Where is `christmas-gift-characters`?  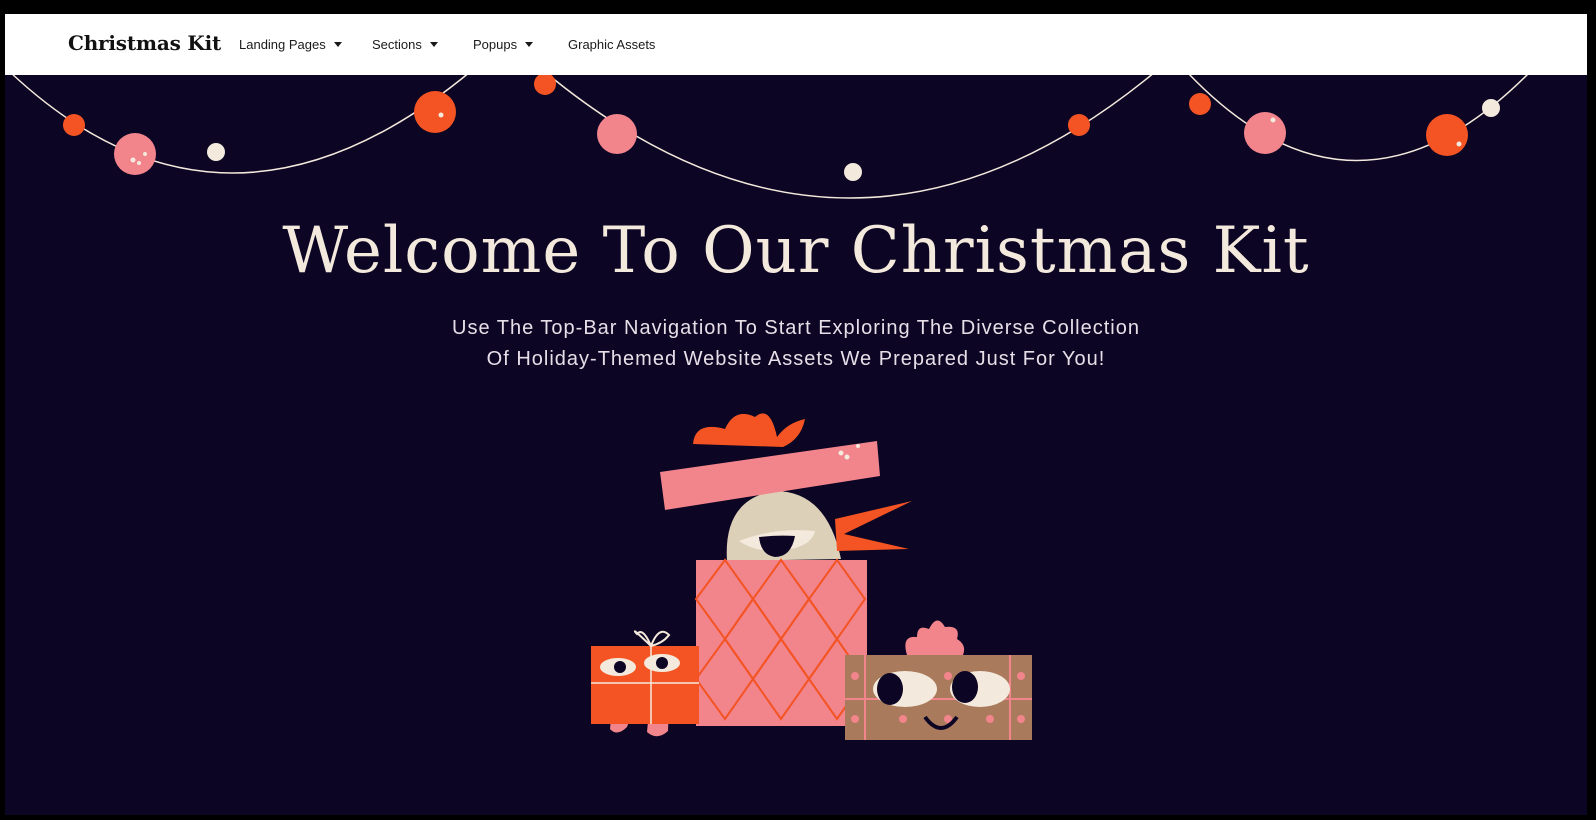 christmas-gift-characters is located at coordinates (811, 576).